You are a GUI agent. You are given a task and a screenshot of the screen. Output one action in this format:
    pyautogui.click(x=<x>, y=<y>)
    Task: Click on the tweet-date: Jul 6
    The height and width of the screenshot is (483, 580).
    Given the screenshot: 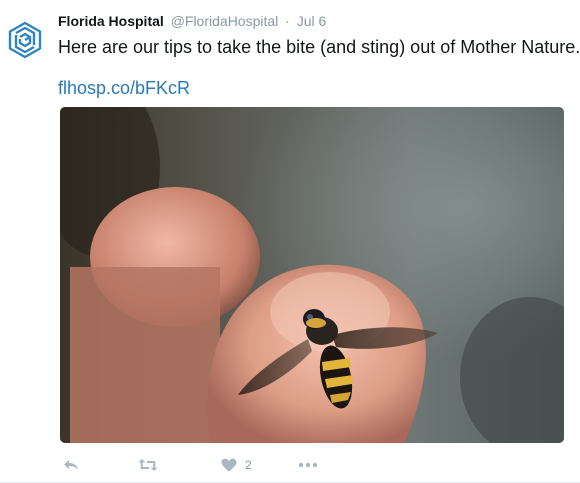 What is the action you would take?
    pyautogui.click(x=312, y=21)
    